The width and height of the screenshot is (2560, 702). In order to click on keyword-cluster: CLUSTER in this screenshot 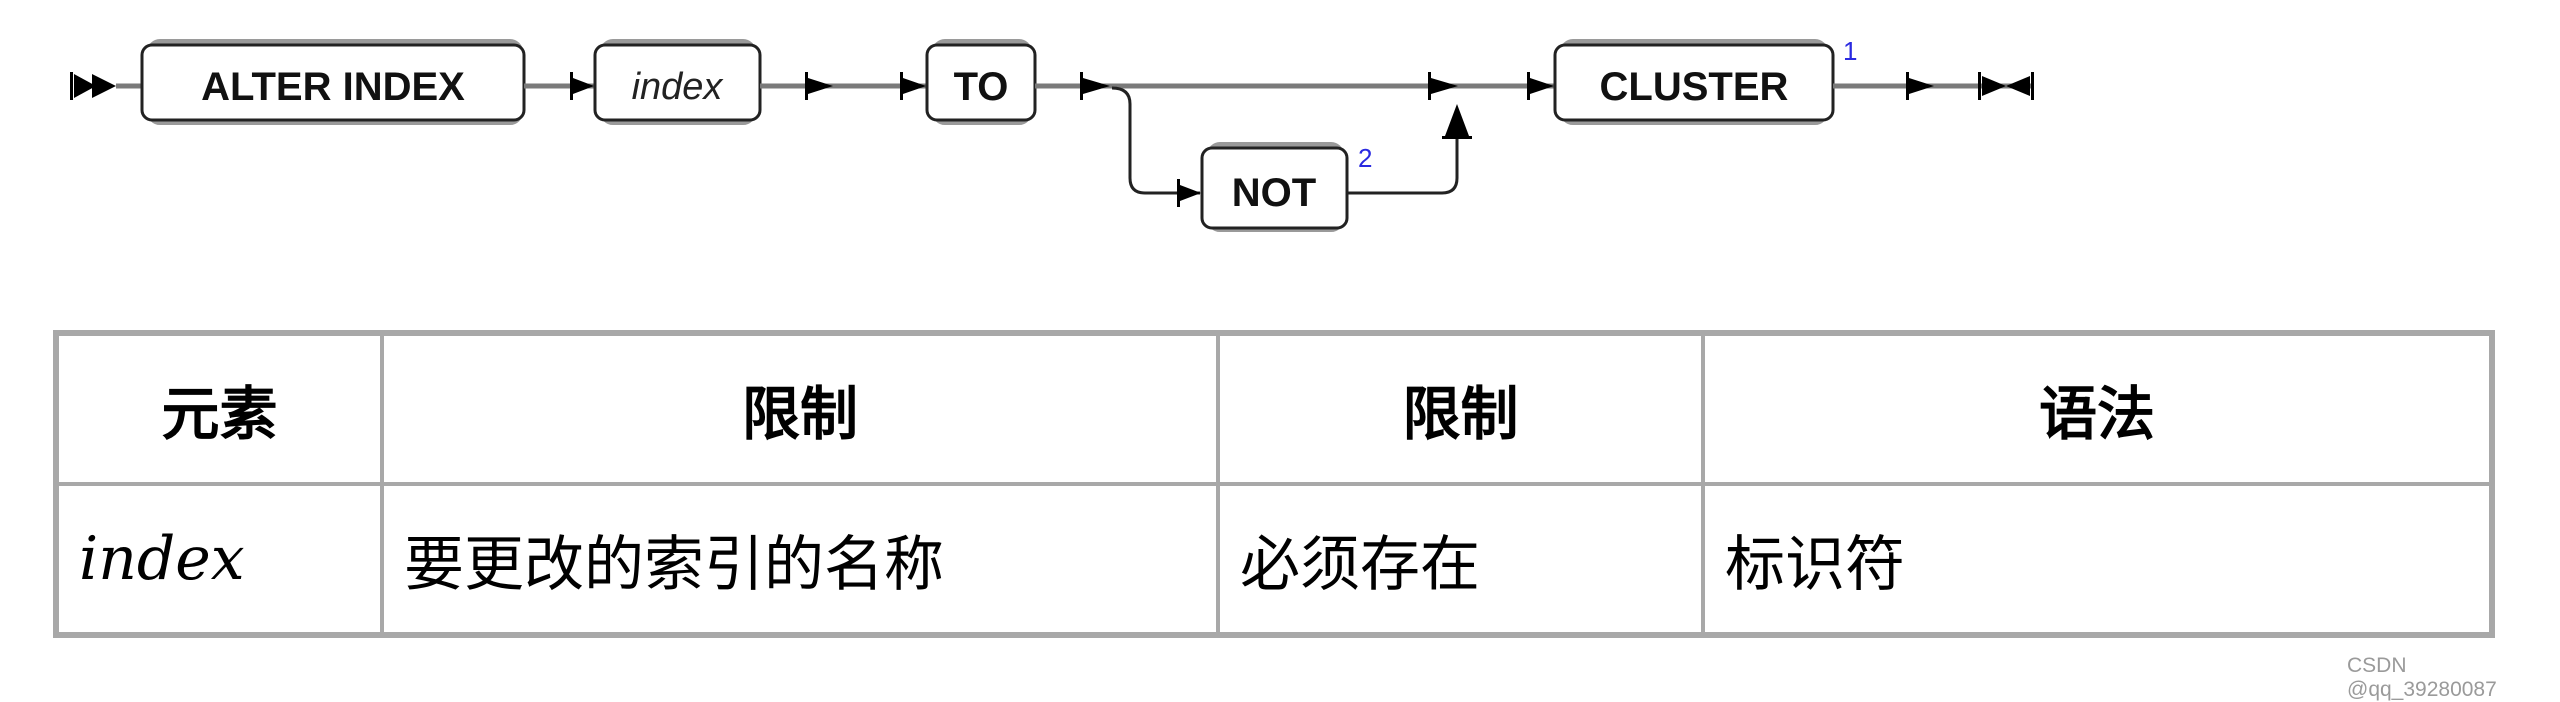, I will do `click(1694, 82)`.